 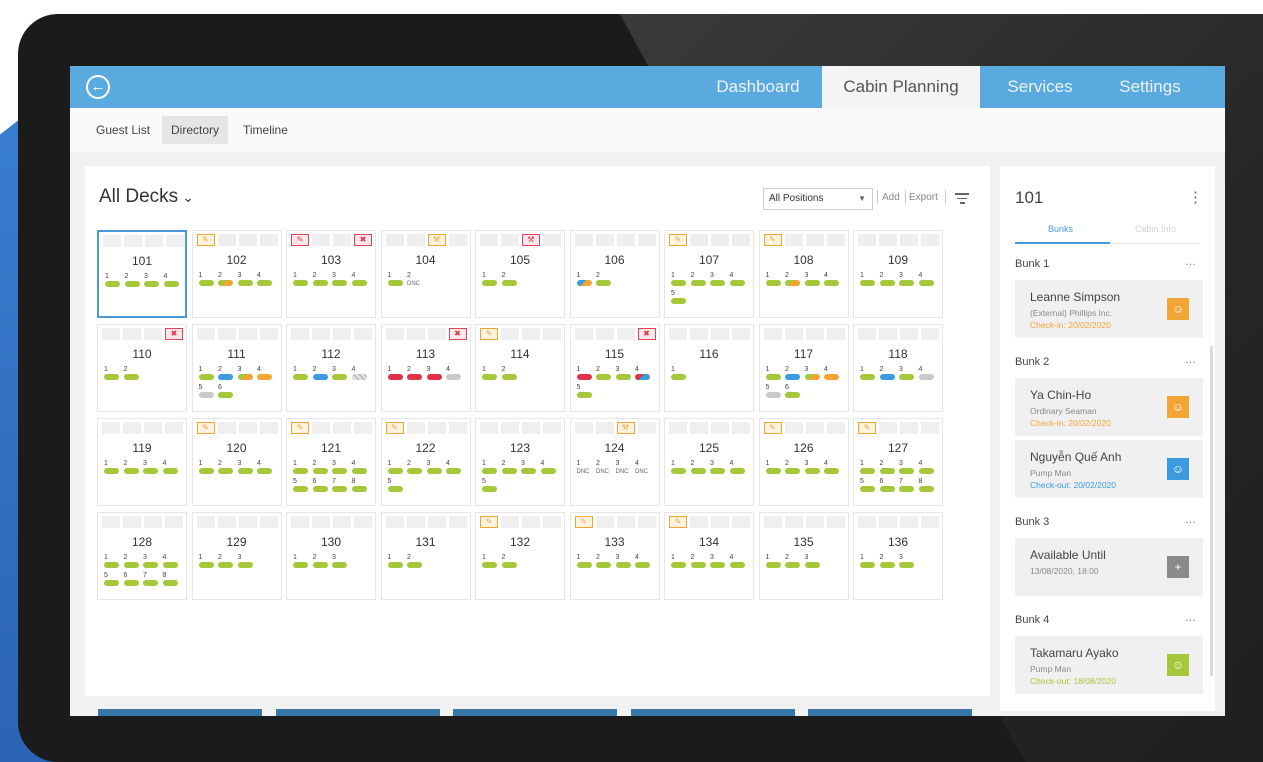 What do you see at coordinates (584, 468) in the screenshot?
I see `bunk-indicator: 1 DNC` at bounding box center [584, 468].